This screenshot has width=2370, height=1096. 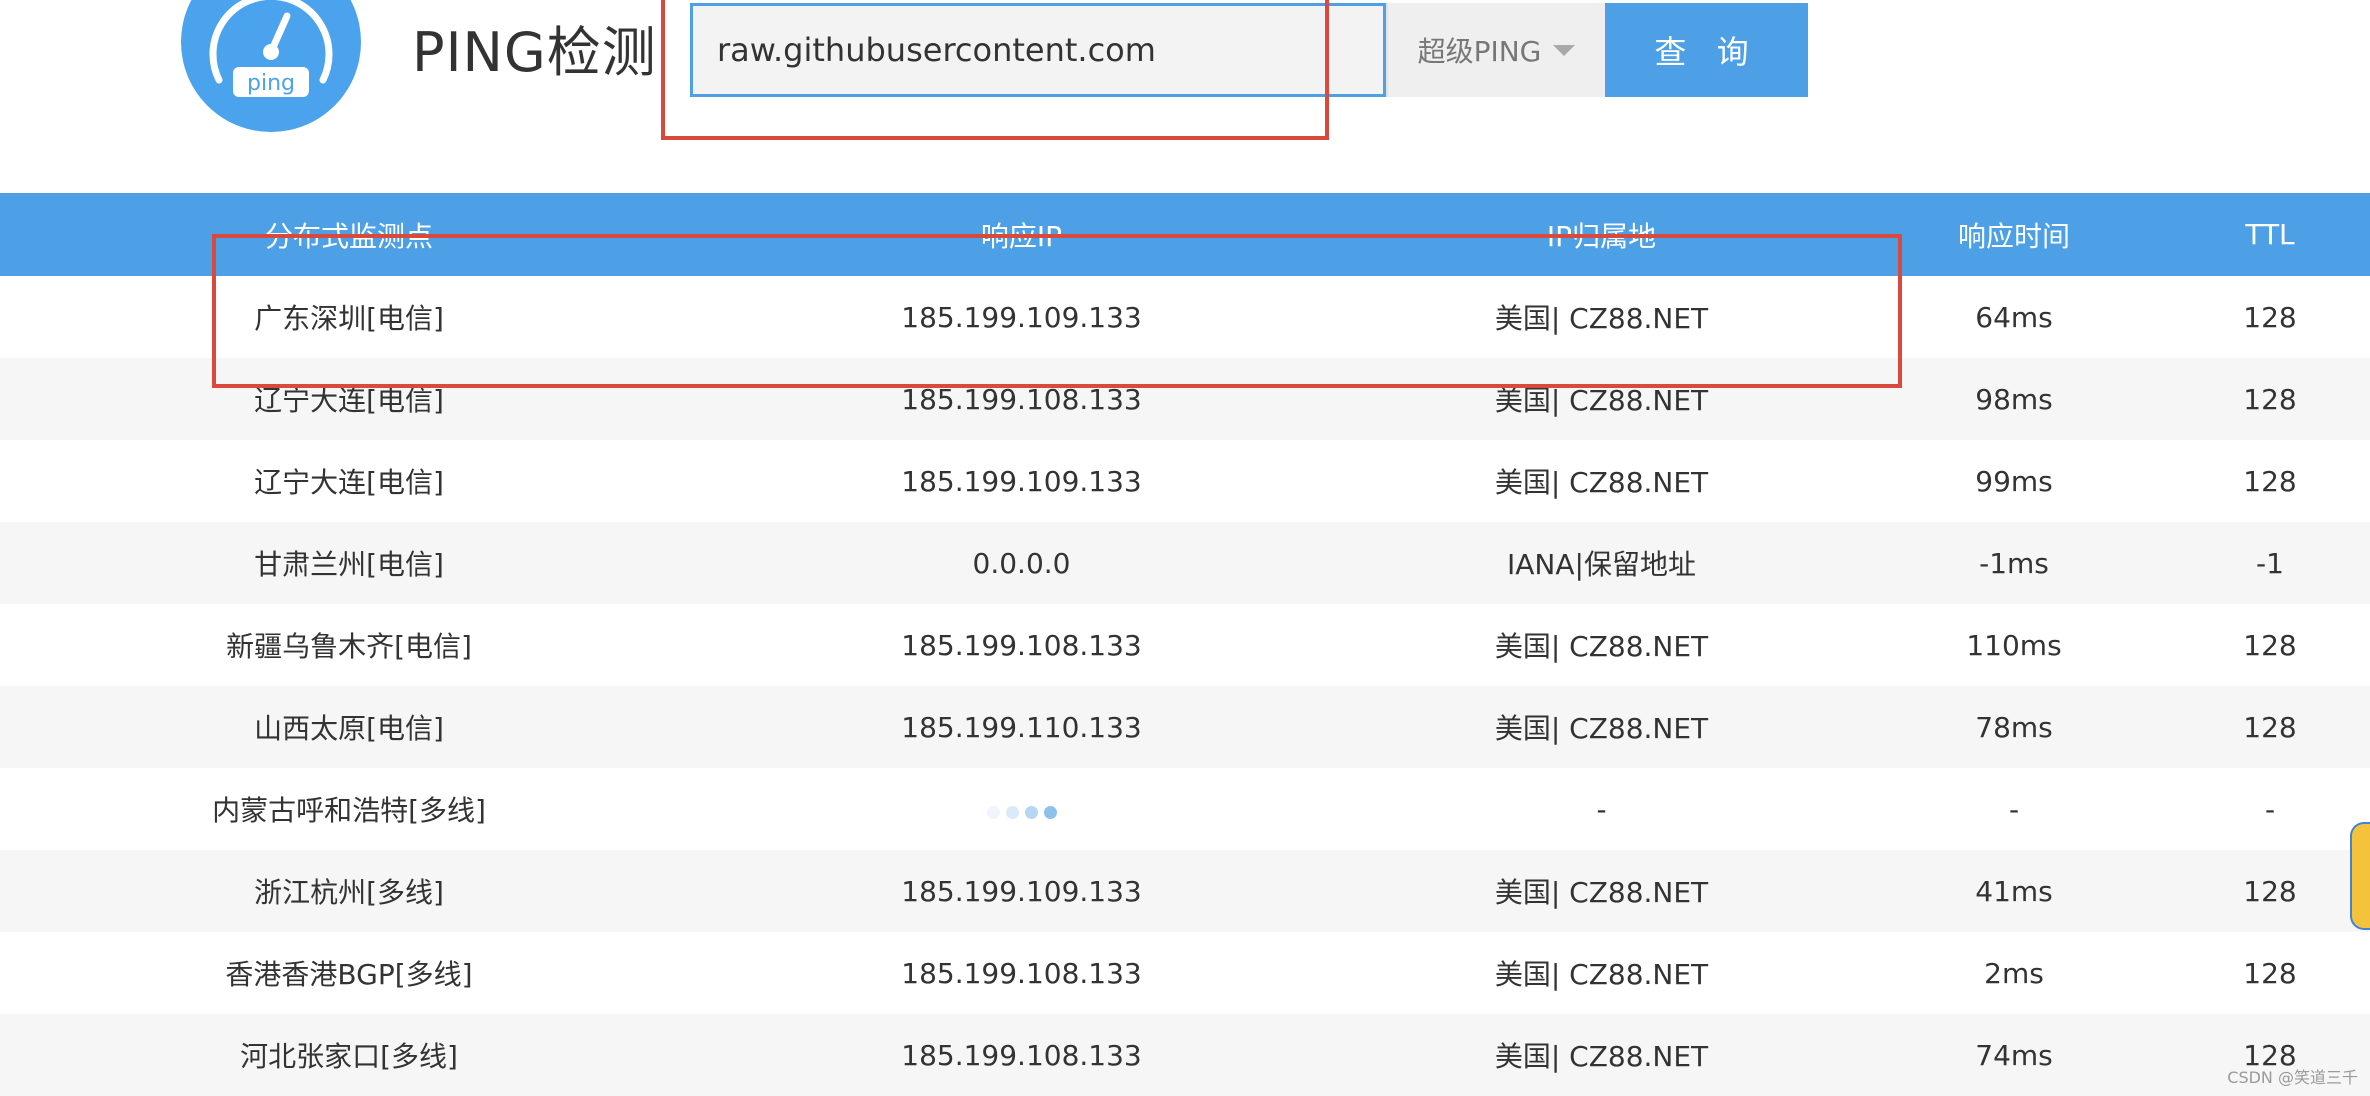 I want to click on cell-ip, so click(x=1021, y=809).